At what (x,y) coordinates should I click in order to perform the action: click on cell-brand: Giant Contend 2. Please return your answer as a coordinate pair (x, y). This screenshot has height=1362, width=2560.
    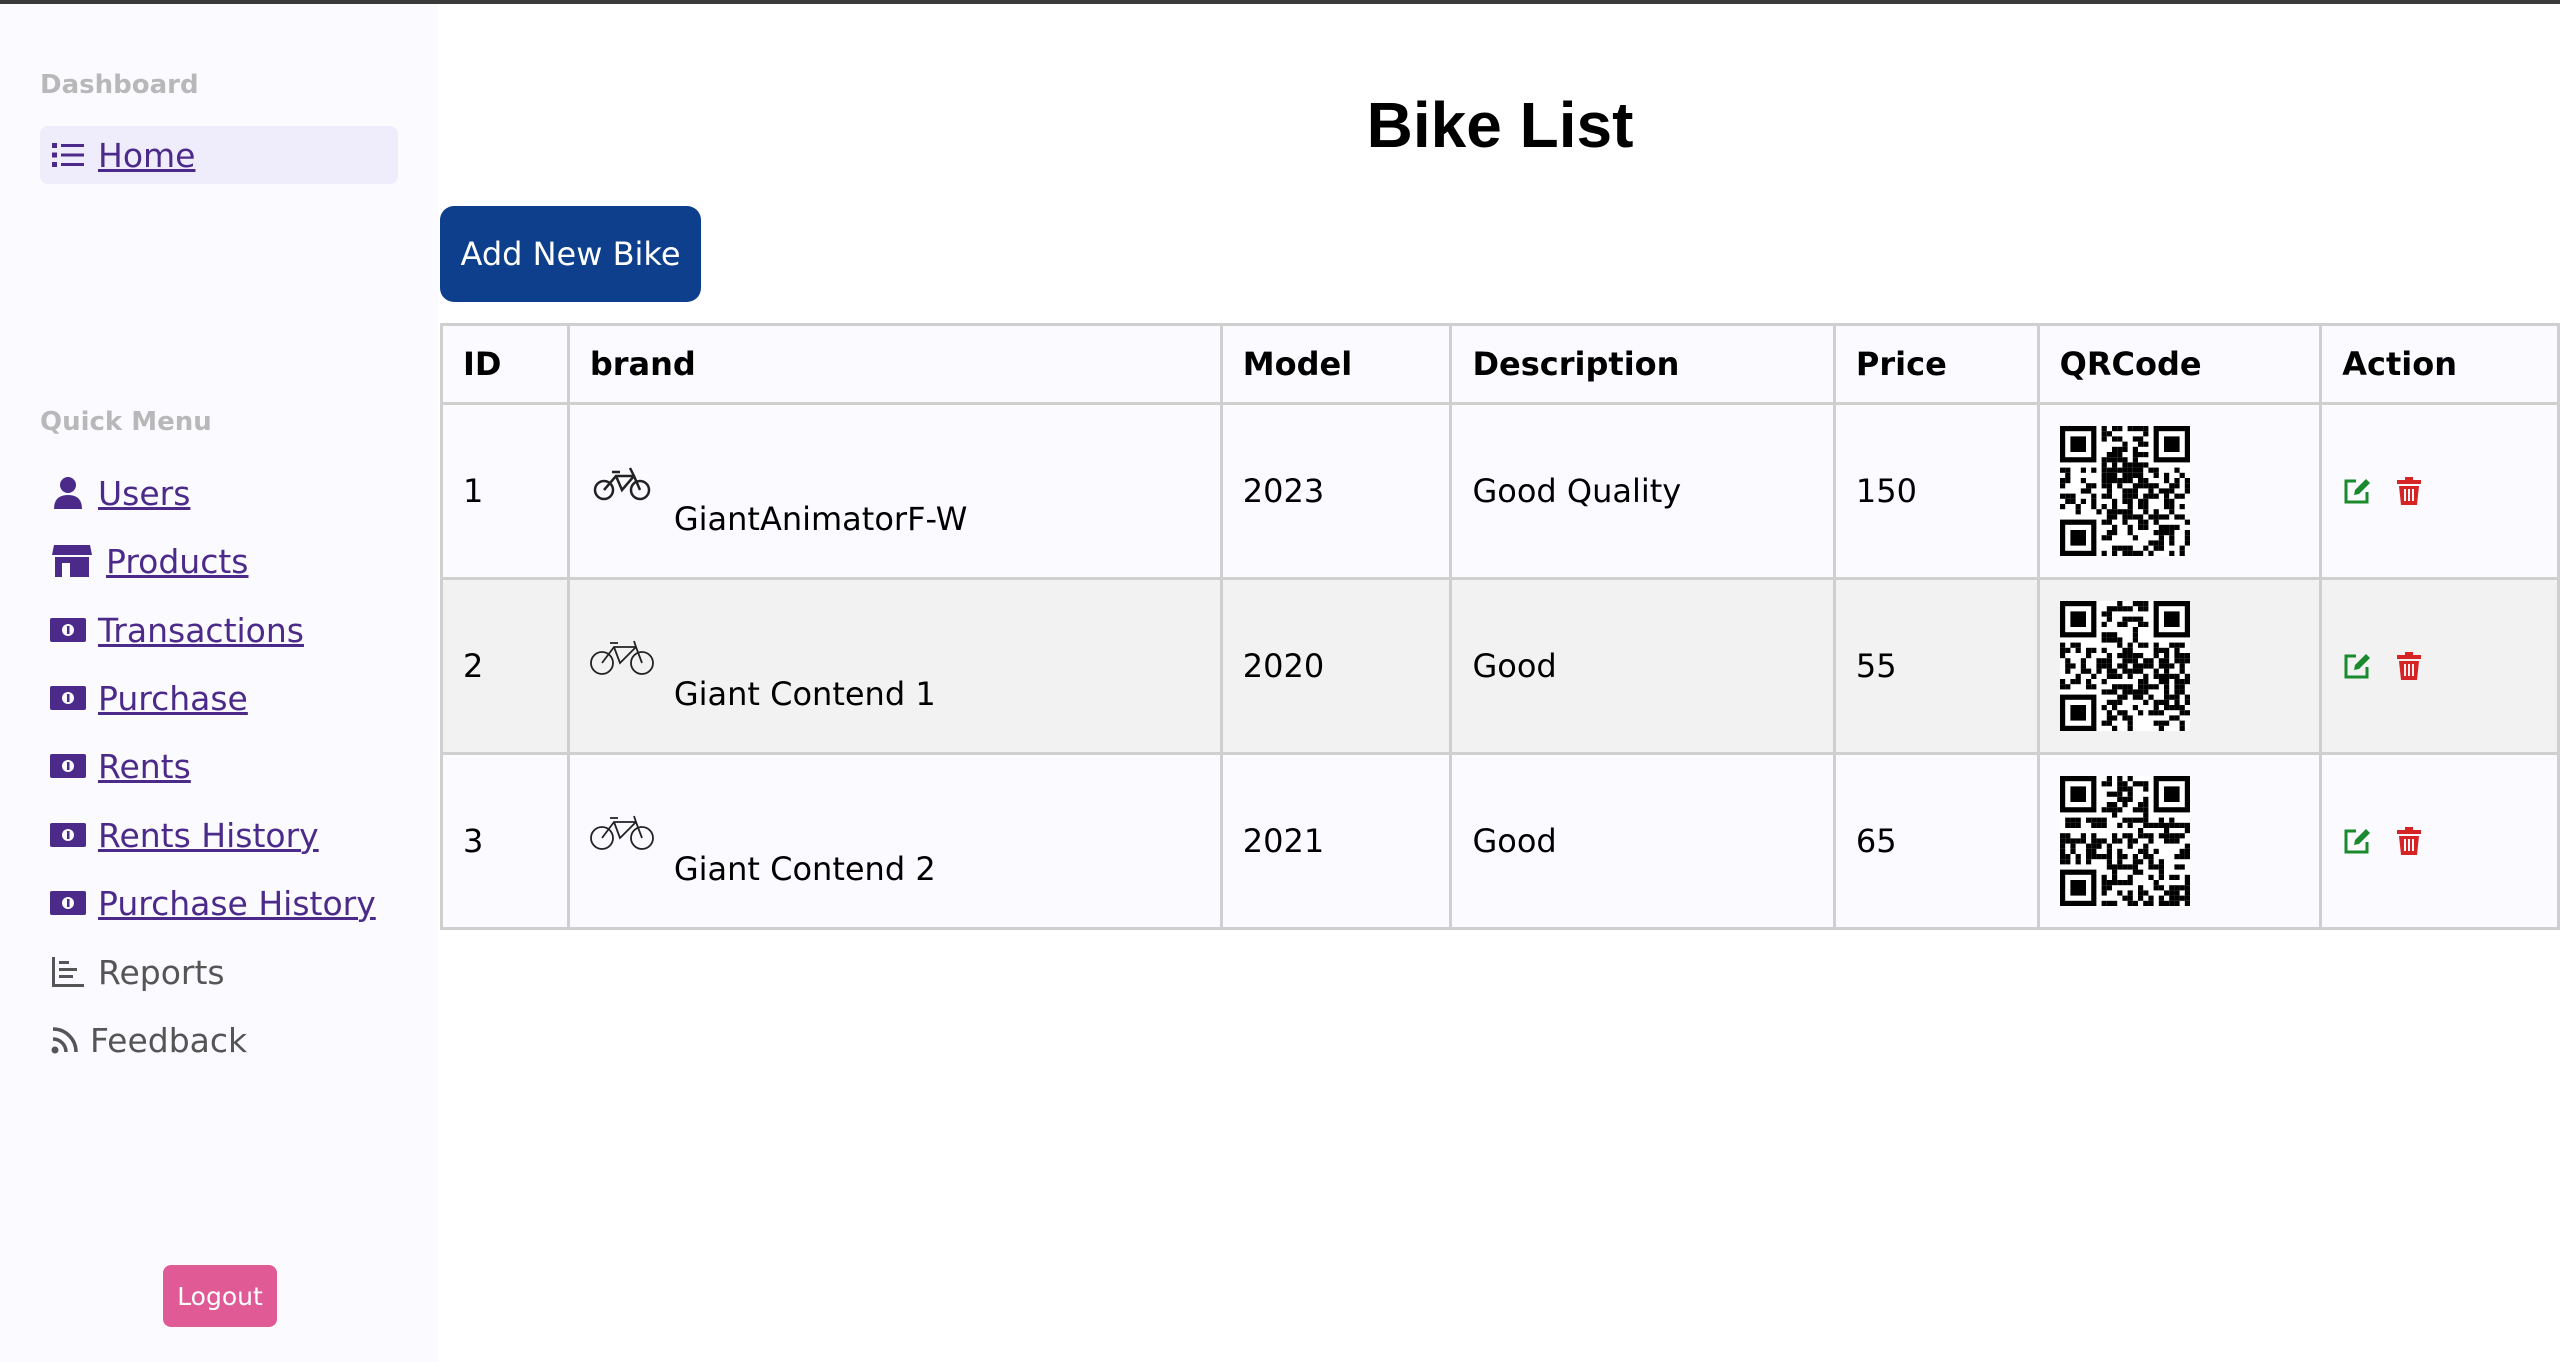
    Looking at the image, I should click on (894, 841).